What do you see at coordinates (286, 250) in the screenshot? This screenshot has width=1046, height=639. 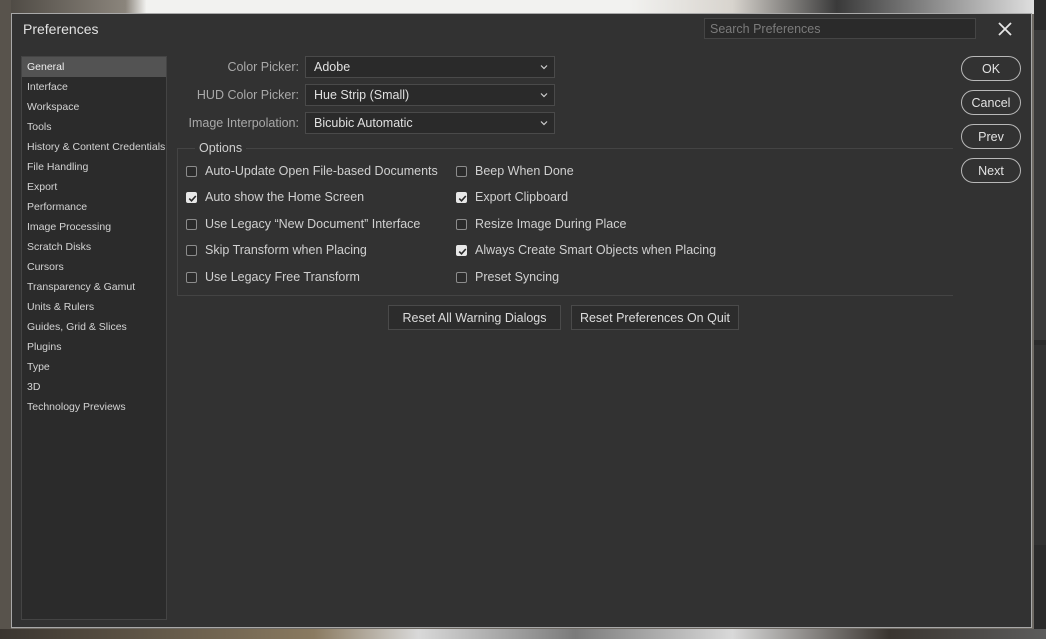 I see `checkbox-label: Skip Transform when Placing` at bounding box center [286, 250].